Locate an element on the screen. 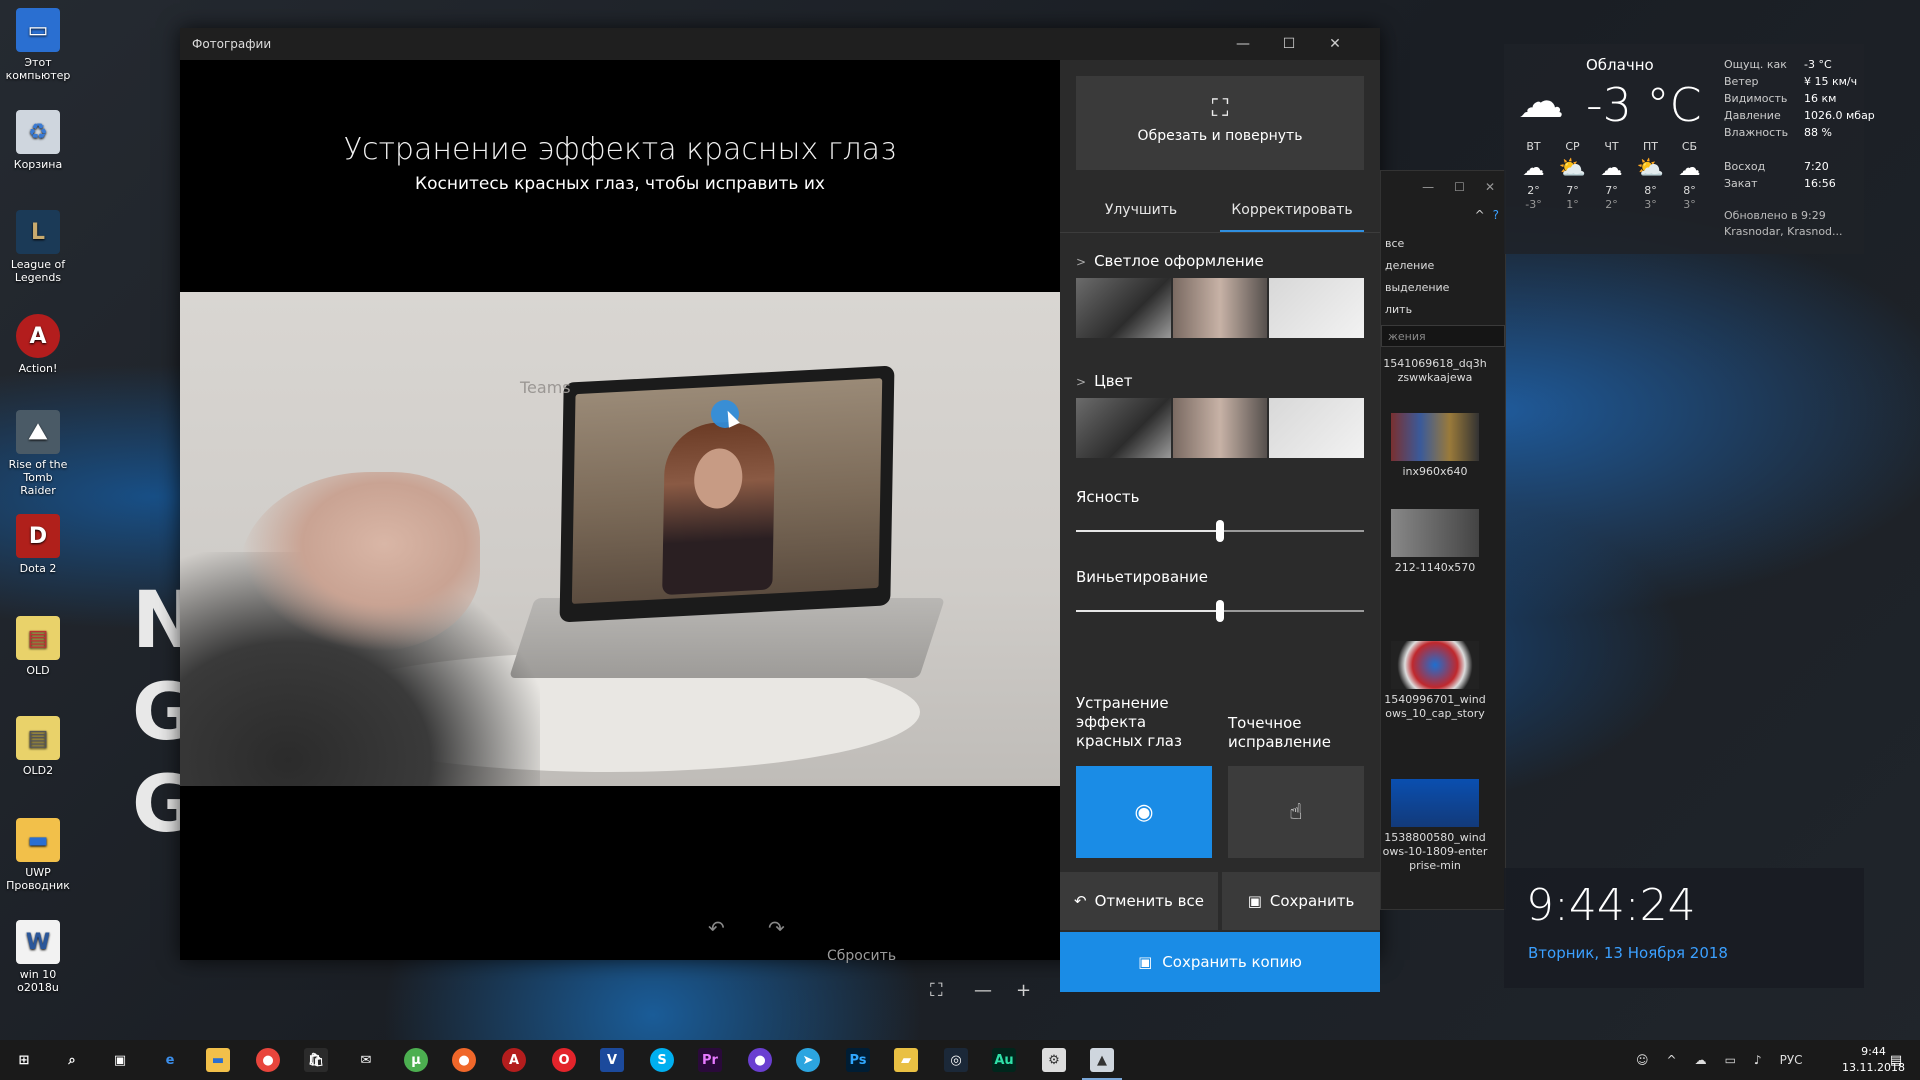 The image size is (1920, 1080). desktop-icon-this-pc: ▭ Этот компьютер is located at coordinates (38, 45).